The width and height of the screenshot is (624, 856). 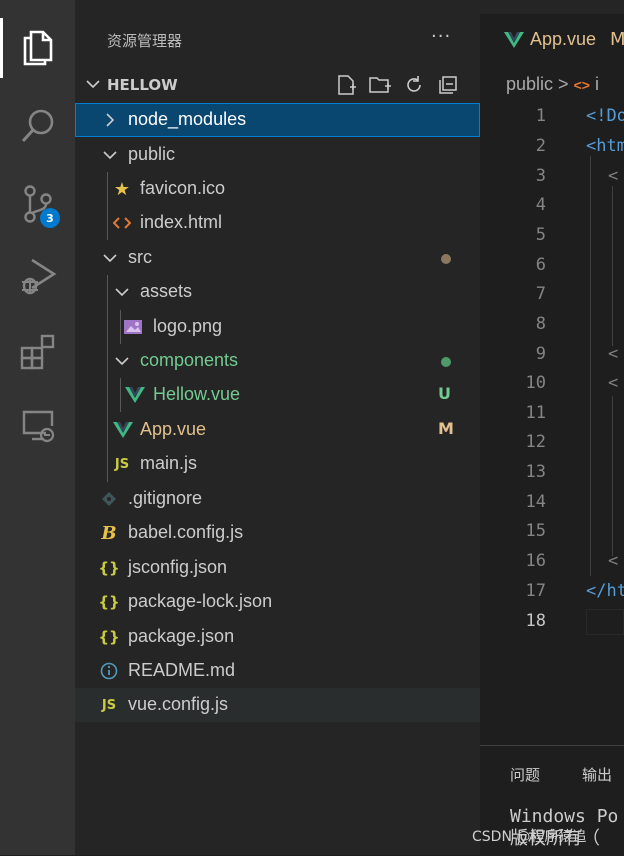 I want to click on babel-file-icon: B, so click(x=109, y=533).